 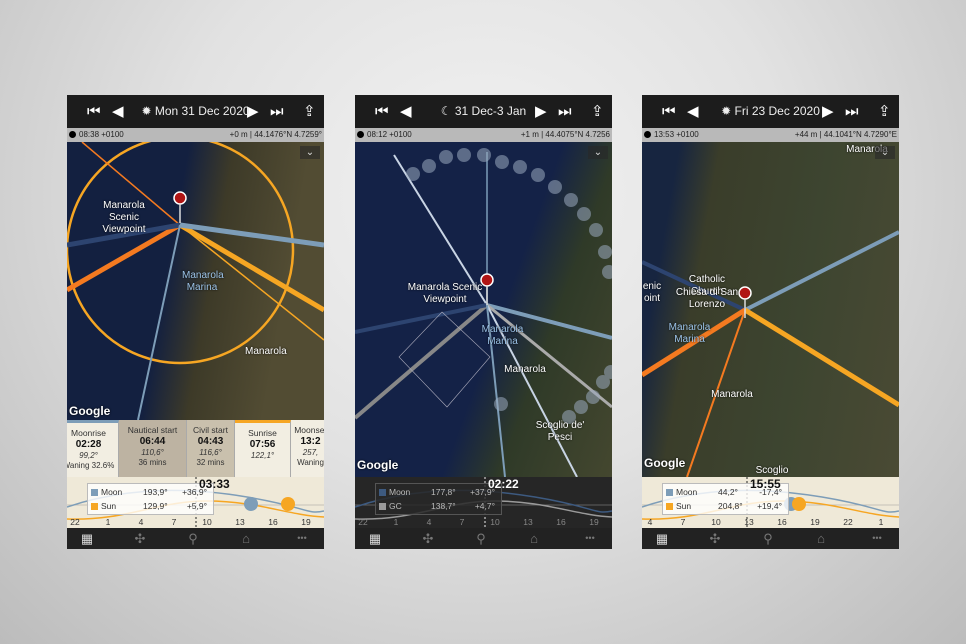 What do you see at coordinates (728, 111) in the screenshot?
I see `sun-icon: ✹` at bounding box center [728, 111].